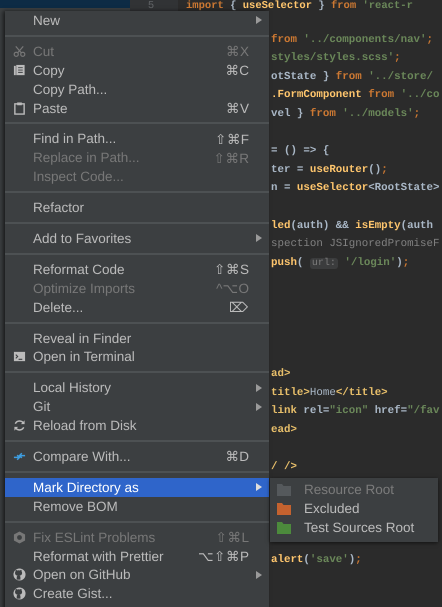 This screenshot has height=607, width=442. What do you see at coordinates (137, 556) in the screenshot?
I see `menu-item: Reformat with Prettier ⌥⇧⌘P` at bounding box center [137, 556].